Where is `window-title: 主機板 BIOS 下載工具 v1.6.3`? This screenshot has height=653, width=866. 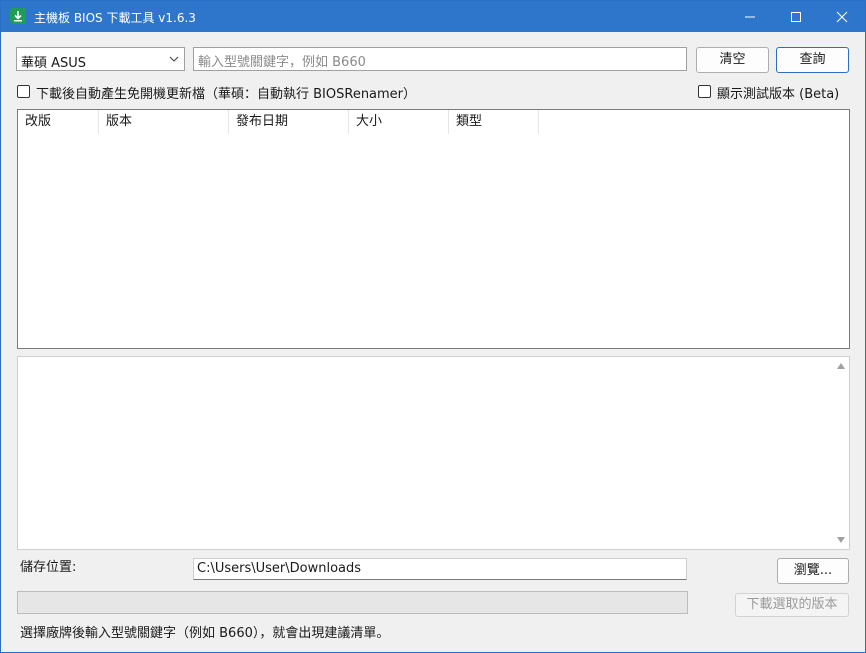
window-title: 主機板 BIOS 下載工具 v1.6.3 is located at coordinates (115, 18).